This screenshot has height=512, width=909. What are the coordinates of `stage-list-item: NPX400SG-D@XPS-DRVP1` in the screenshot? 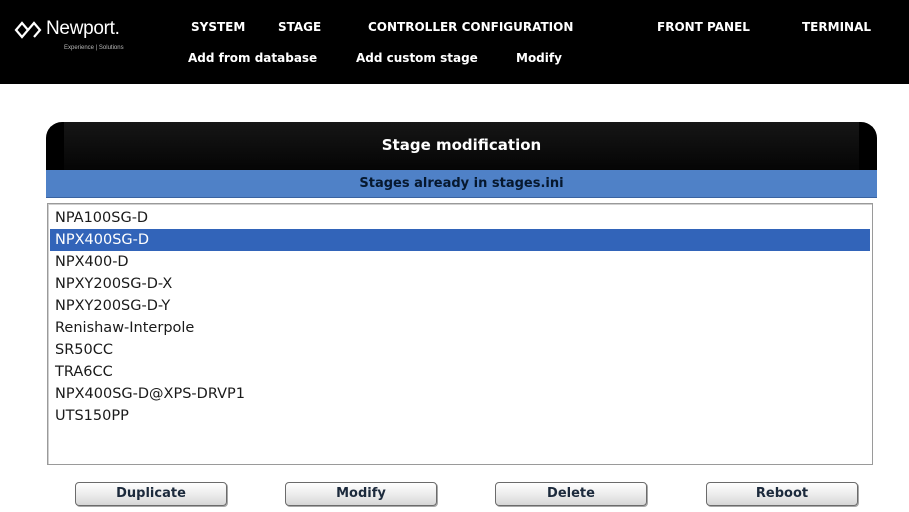 It's located at (460, 394).